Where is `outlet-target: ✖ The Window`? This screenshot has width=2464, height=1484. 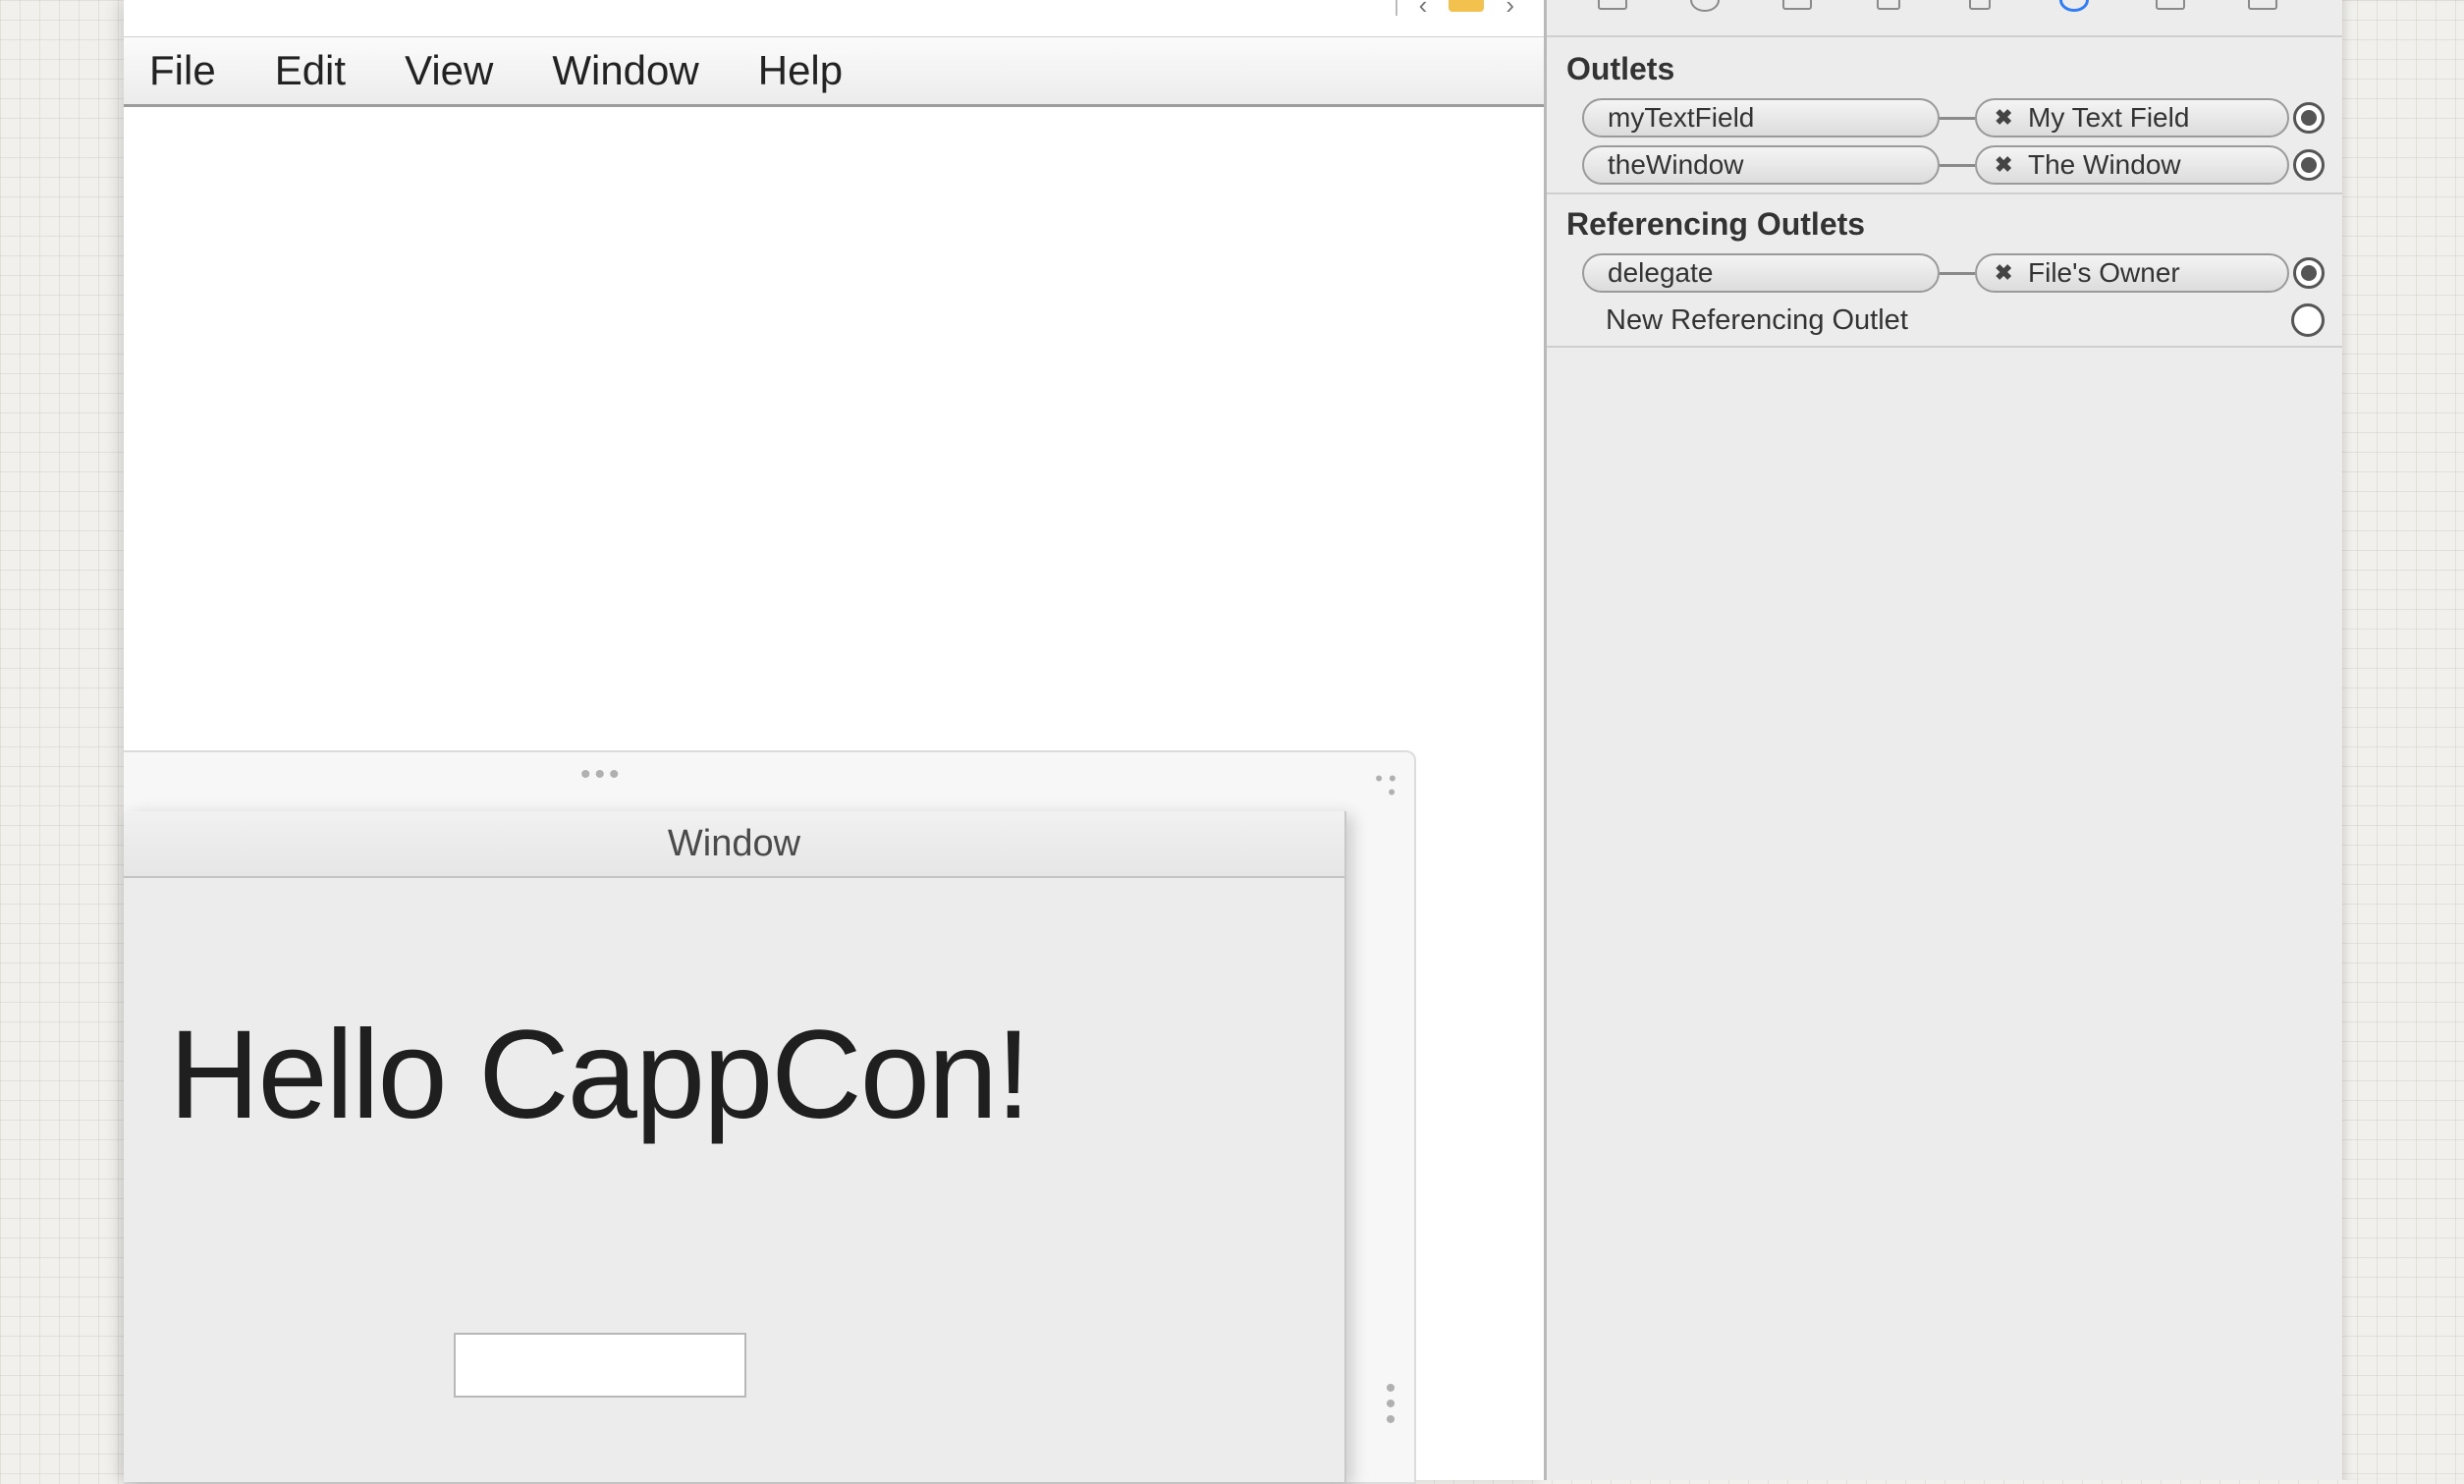 outlet-target: ✖ The Window is located at coordinates (2132, 165).